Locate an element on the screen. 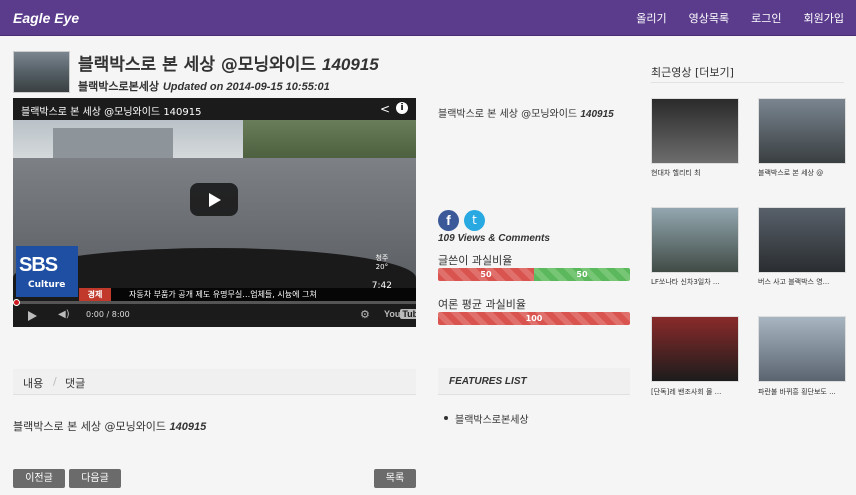 This screenshot has height=495, width=856. recent-videos-title: 최근영상 [더보기] is located at coordinates (692, 72).